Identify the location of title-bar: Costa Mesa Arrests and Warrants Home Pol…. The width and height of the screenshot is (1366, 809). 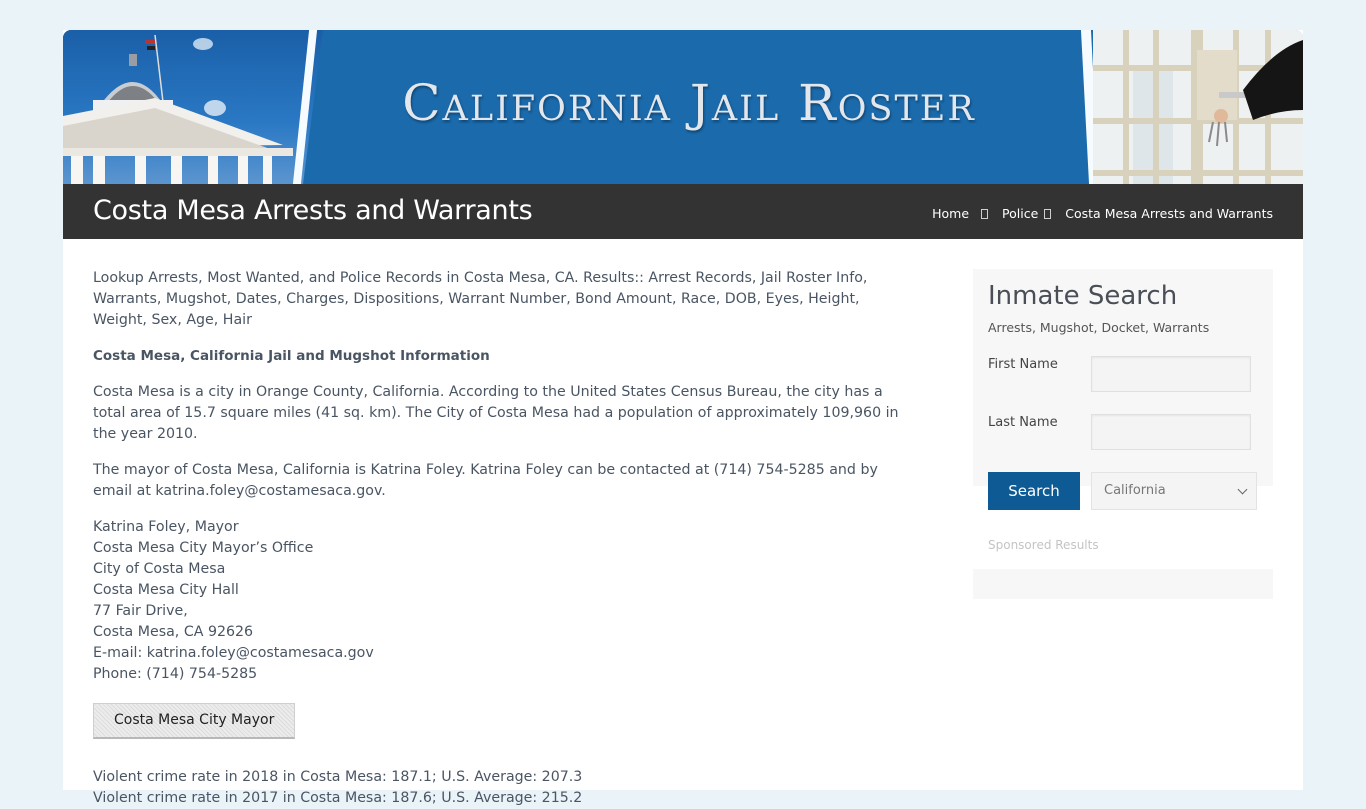
(683, 211).